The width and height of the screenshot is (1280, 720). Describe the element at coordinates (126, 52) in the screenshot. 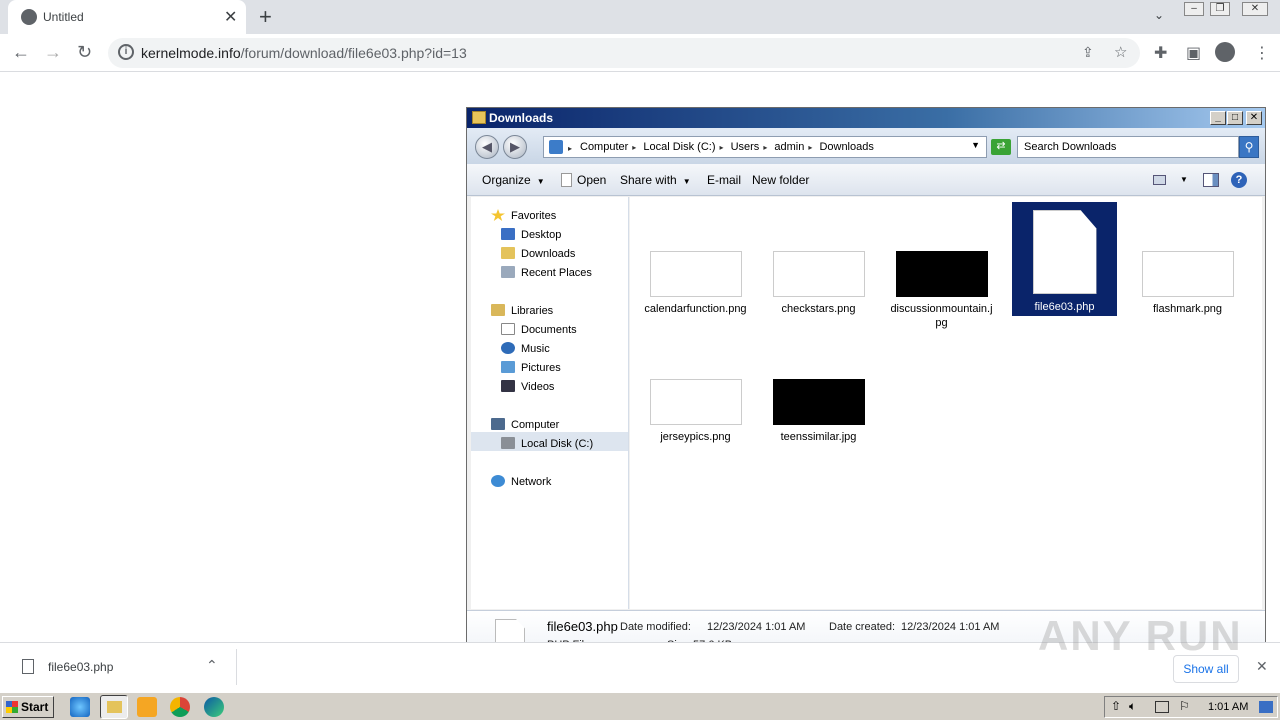

I see `site-info-icon: i` at that location.